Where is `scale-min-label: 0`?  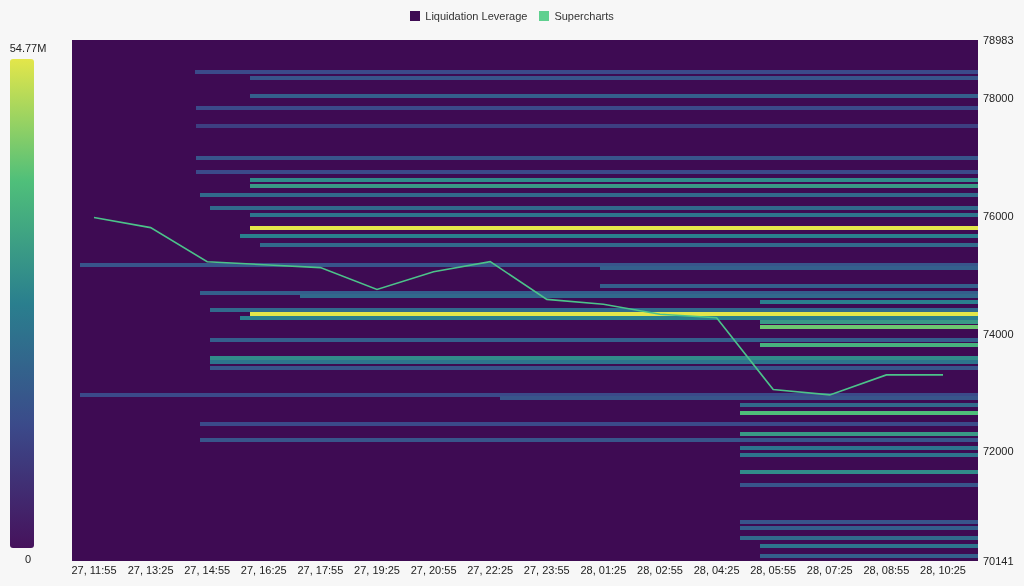 scale-min-label: 0 is located at coordinates (28, 559).